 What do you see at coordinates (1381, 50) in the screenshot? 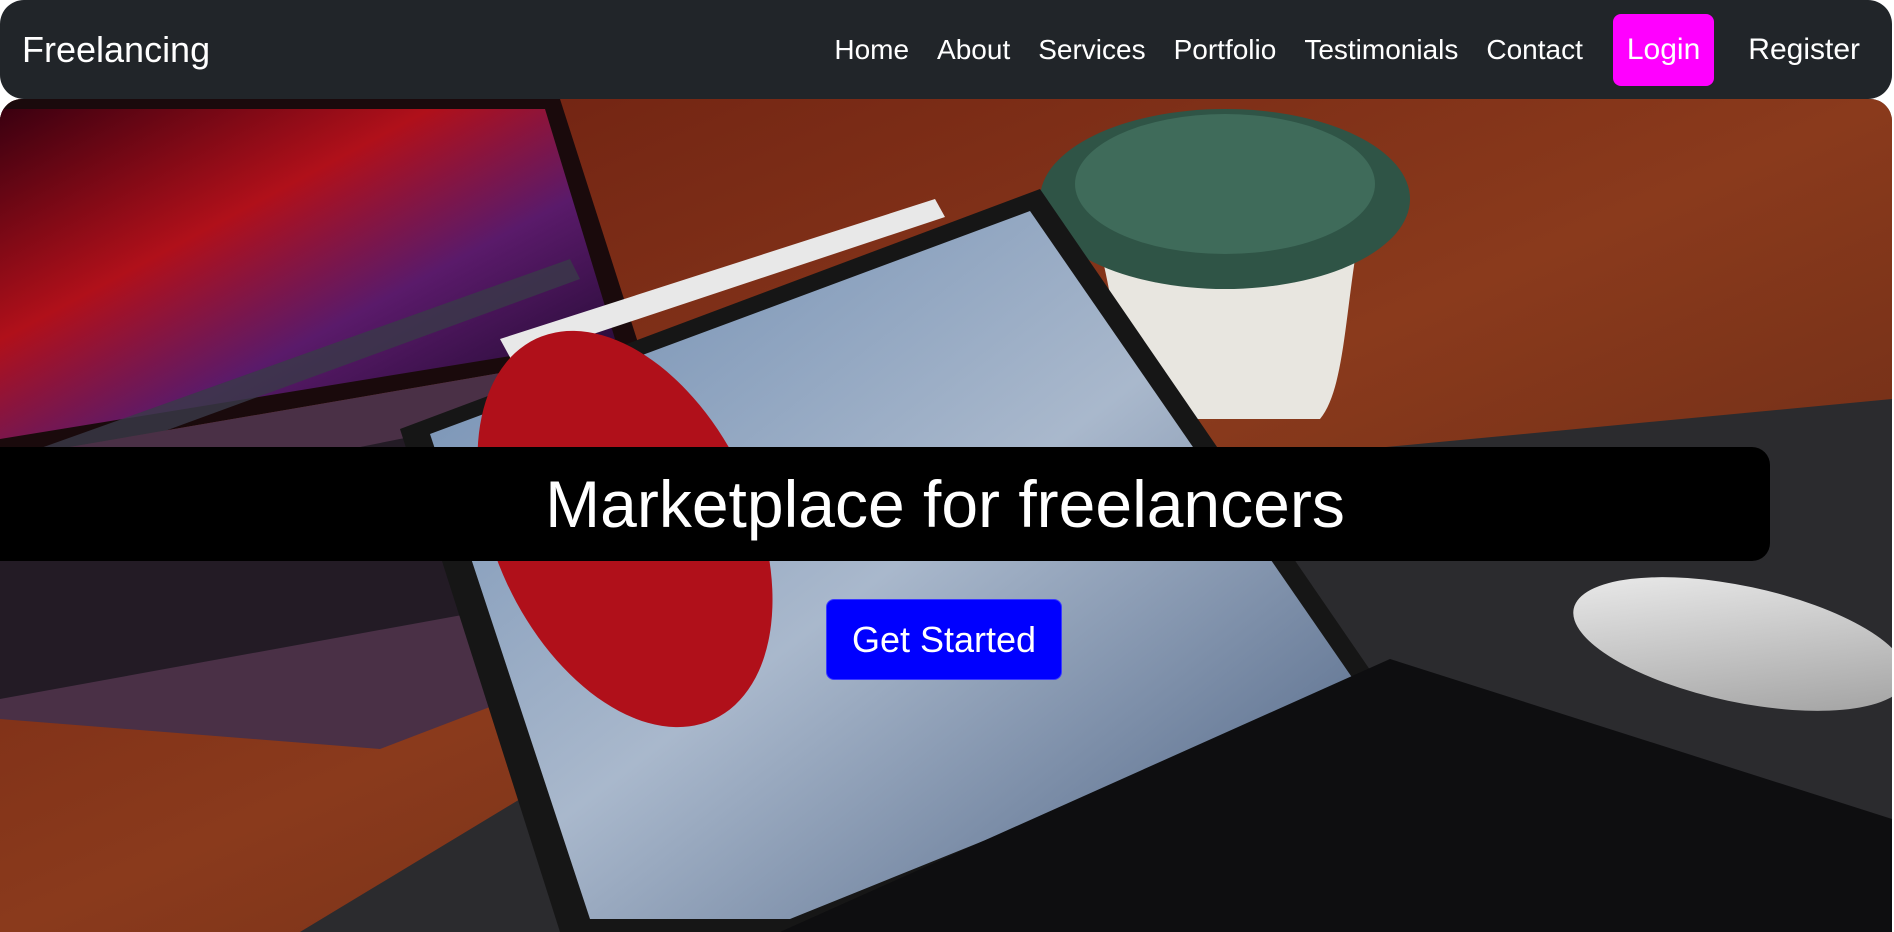
I see `nav-link-testimonials: Testimonials` at bounding box center [1381, 50].